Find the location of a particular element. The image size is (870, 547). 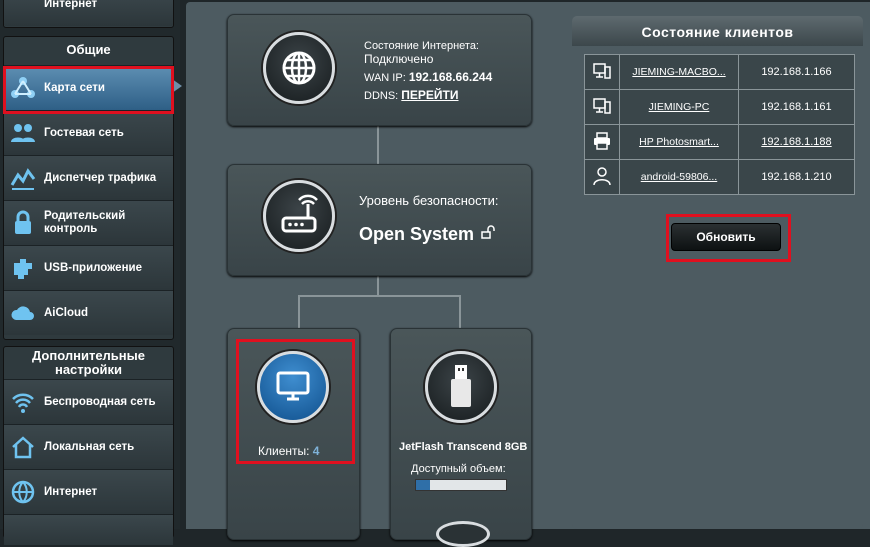

highlight-network-map is located at coordinates (88, 90).